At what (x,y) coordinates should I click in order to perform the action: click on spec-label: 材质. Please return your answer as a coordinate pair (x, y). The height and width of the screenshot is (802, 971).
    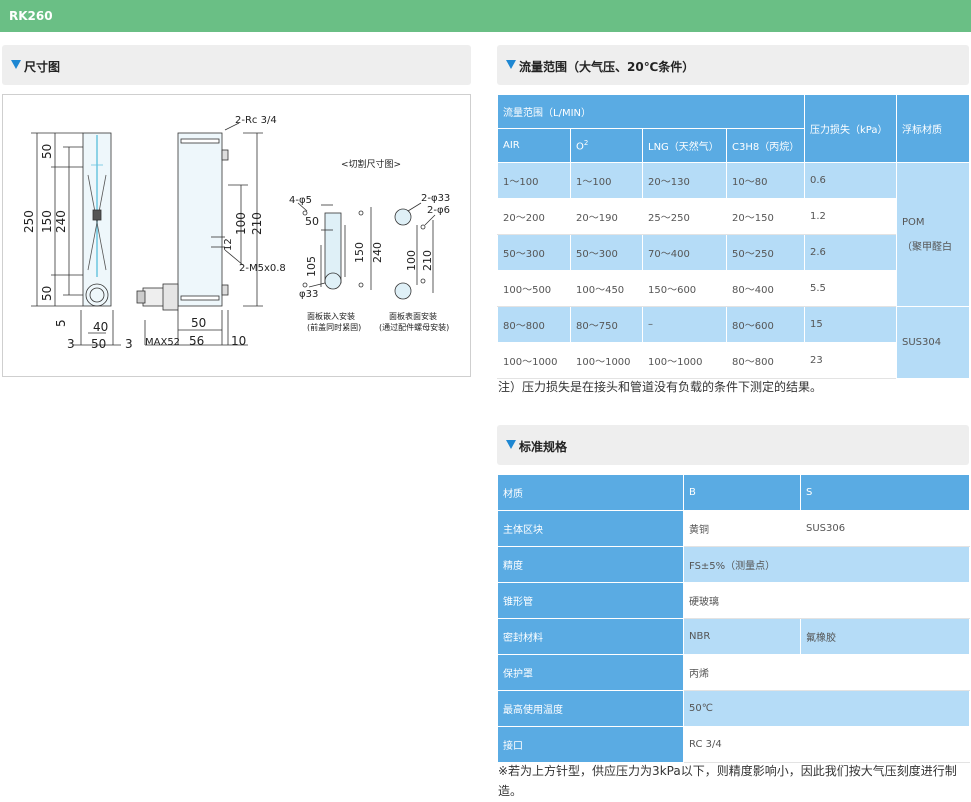
    Looking at the image, I should click on (590, 492).